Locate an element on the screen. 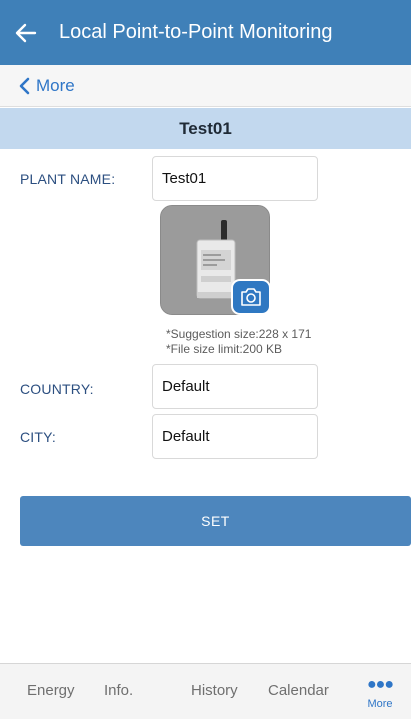  photo-limit-hint: *File size limit:200 KB is located at coordinates (224, 349).